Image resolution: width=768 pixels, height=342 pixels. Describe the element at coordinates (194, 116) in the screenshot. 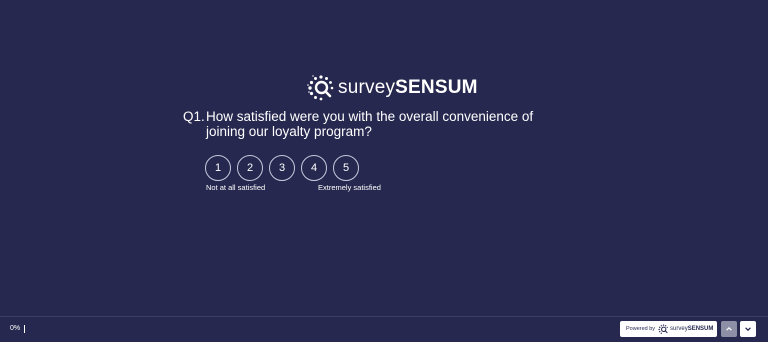

I see `question-number: Q1.` at that location.